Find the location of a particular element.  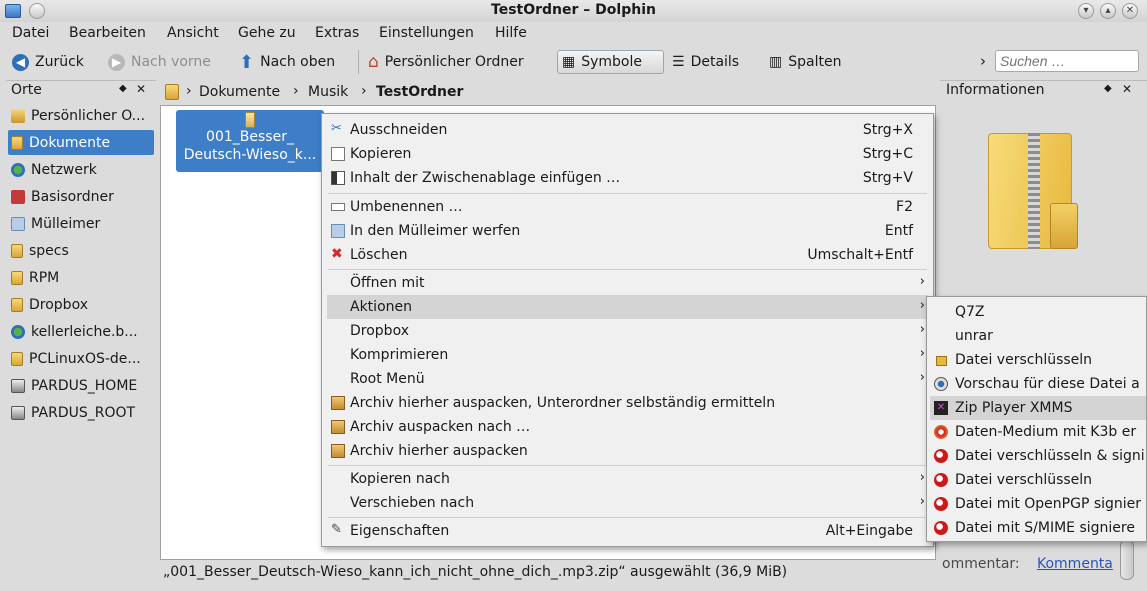

toolbar-separator is located at coordinates (358, 62).